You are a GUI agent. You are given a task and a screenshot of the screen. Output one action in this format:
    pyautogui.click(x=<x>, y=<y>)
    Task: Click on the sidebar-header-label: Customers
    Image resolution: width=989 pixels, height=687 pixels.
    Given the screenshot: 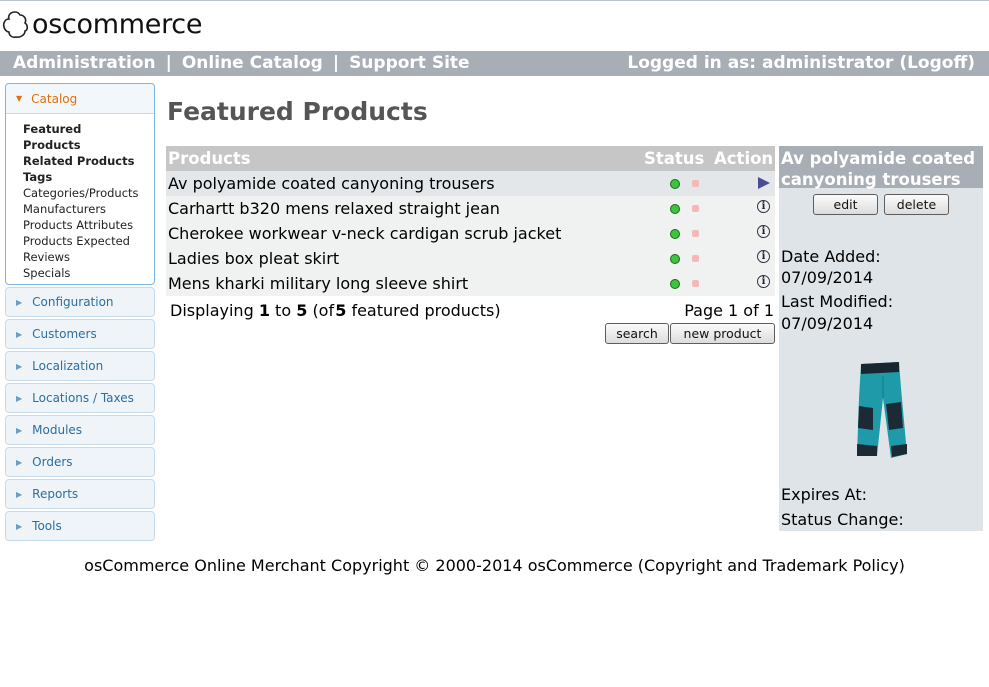 What is the action you would take?
    pyautogui.click(x=64, y=334)
    